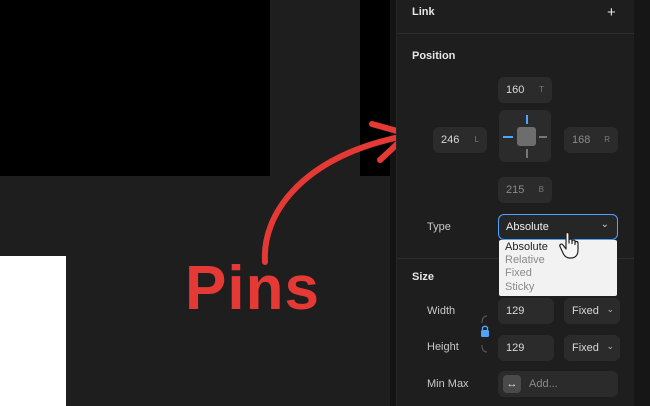 The height and width of the screenshot is (406, 650). I want to click on type-option-sticky: Sticky, so click(519, 287).